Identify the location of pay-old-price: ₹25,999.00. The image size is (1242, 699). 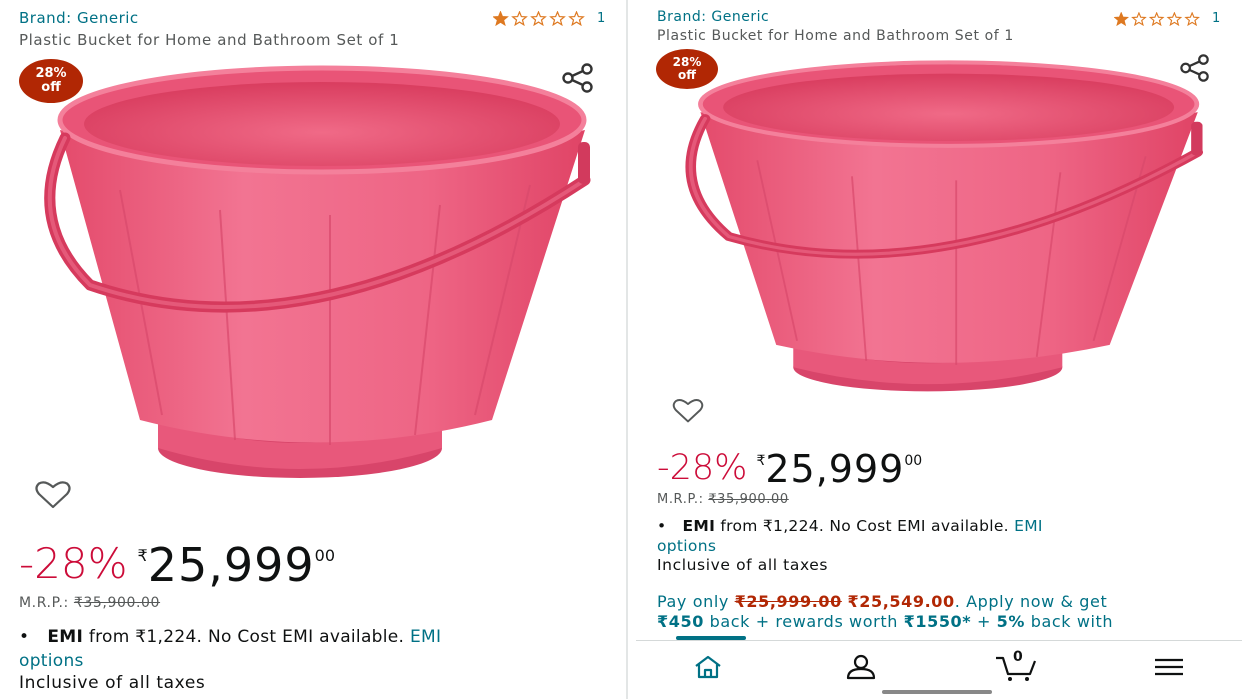
(788, 601).